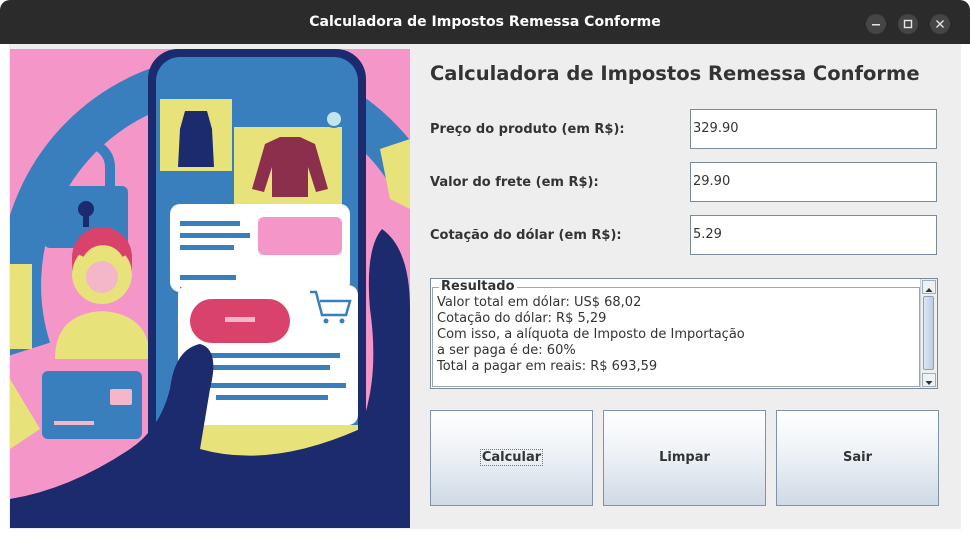  Describe the element at coordinates (4, 291) in the screenshot. I see `window-frame` at that location.